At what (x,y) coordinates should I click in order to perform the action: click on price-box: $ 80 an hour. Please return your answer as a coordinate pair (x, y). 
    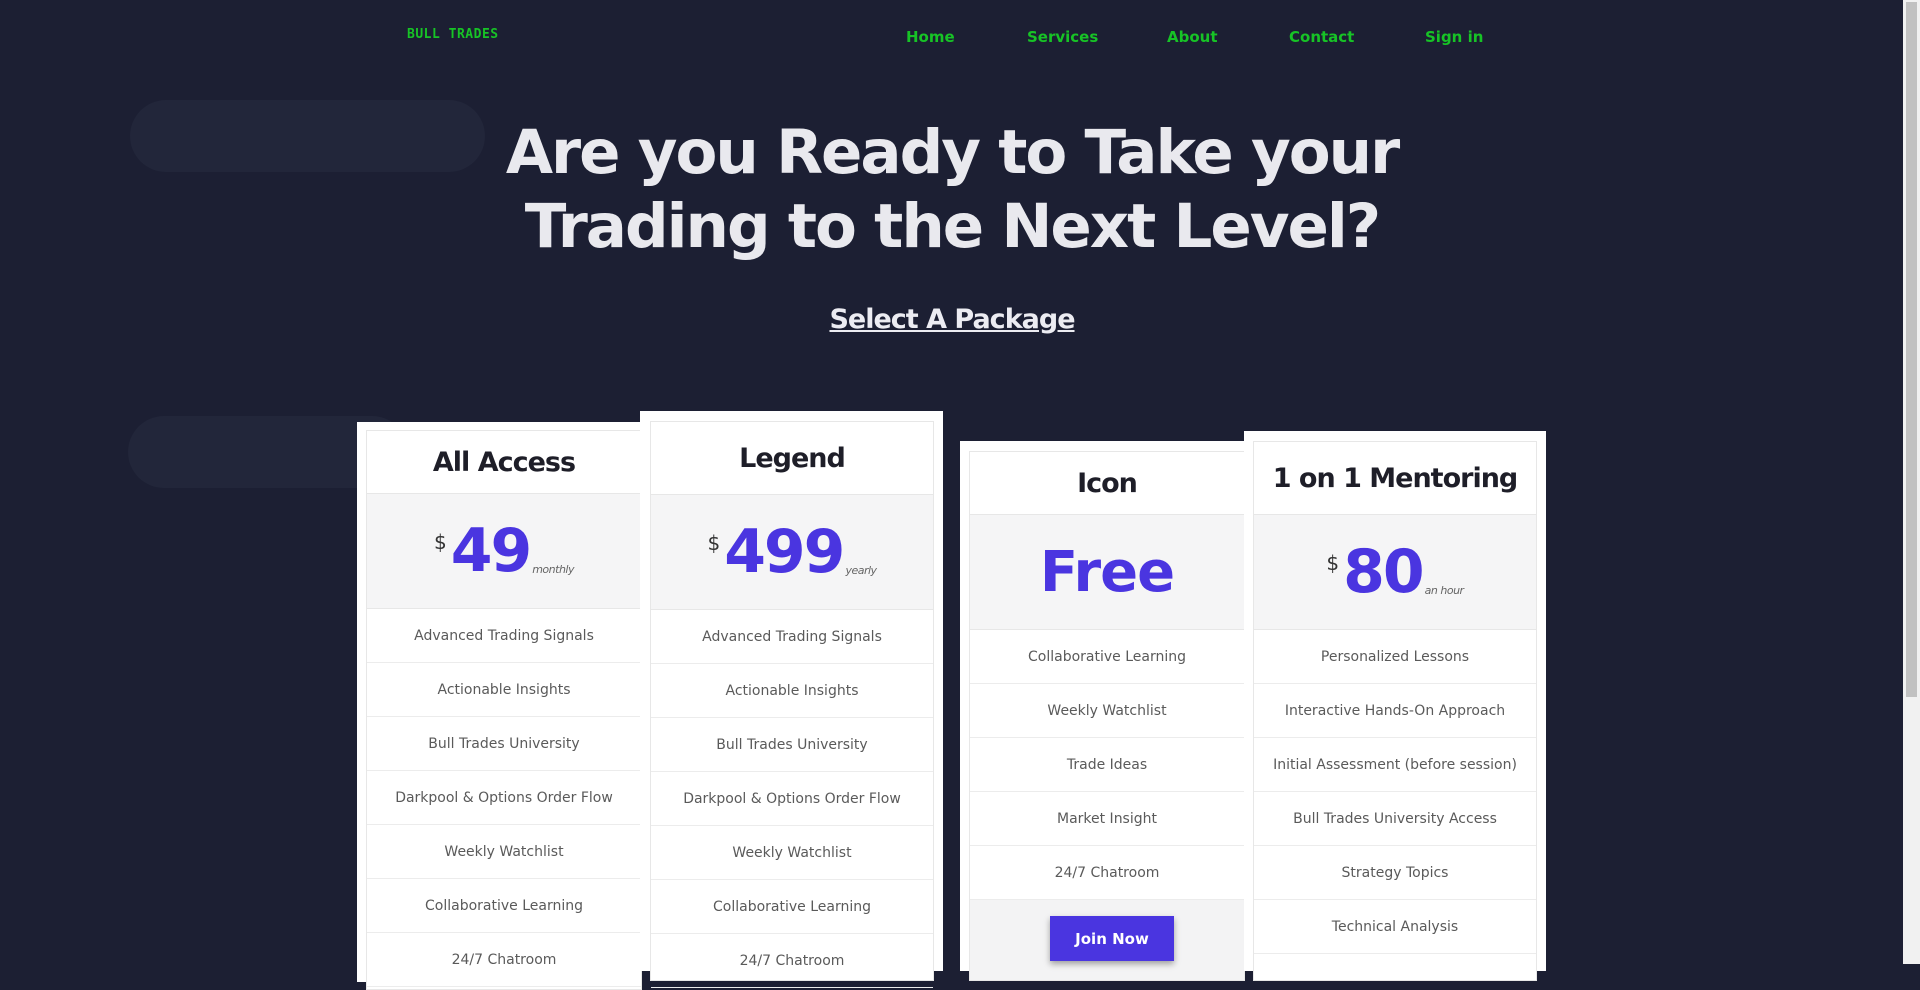
    Looking at the image, I should click on (1395, 572).